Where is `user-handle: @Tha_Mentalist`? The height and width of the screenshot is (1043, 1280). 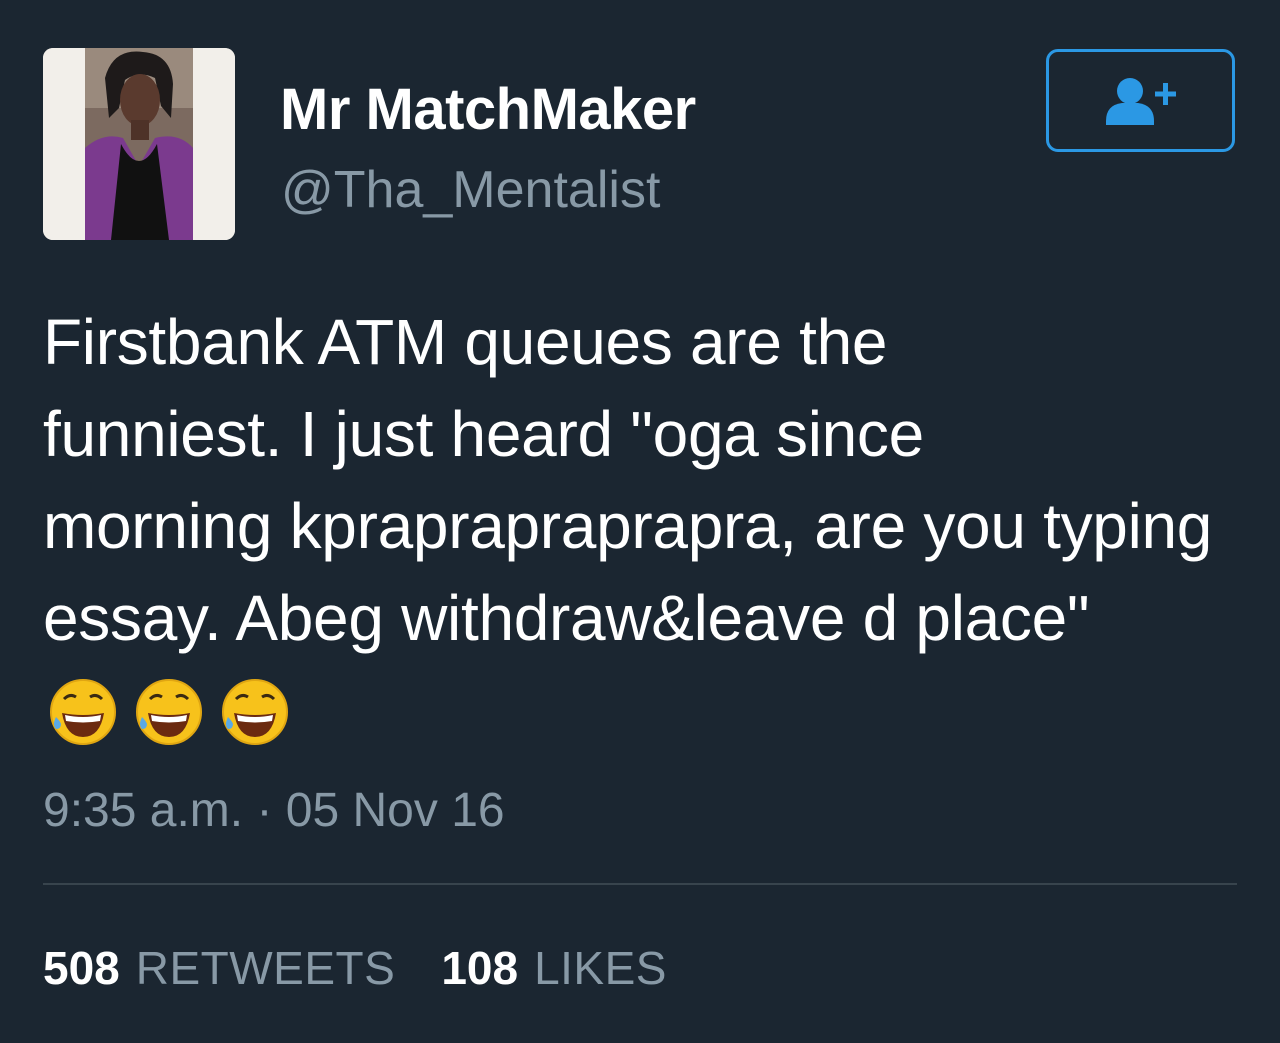 user-handle: @Tha_Mentalist is located at coordinates (470, 190).